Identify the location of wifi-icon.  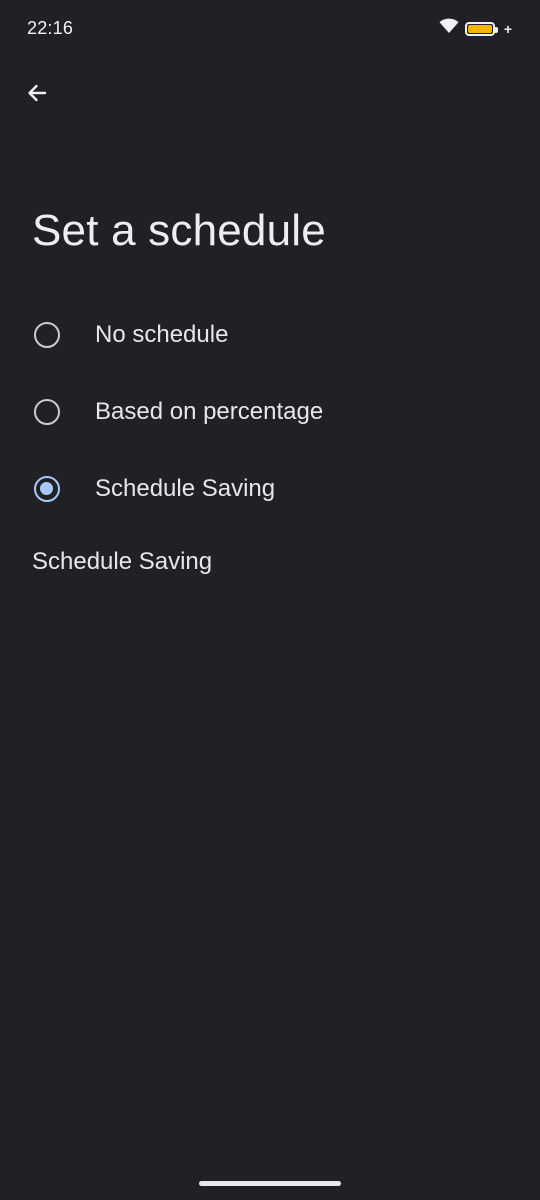
(449, 28).